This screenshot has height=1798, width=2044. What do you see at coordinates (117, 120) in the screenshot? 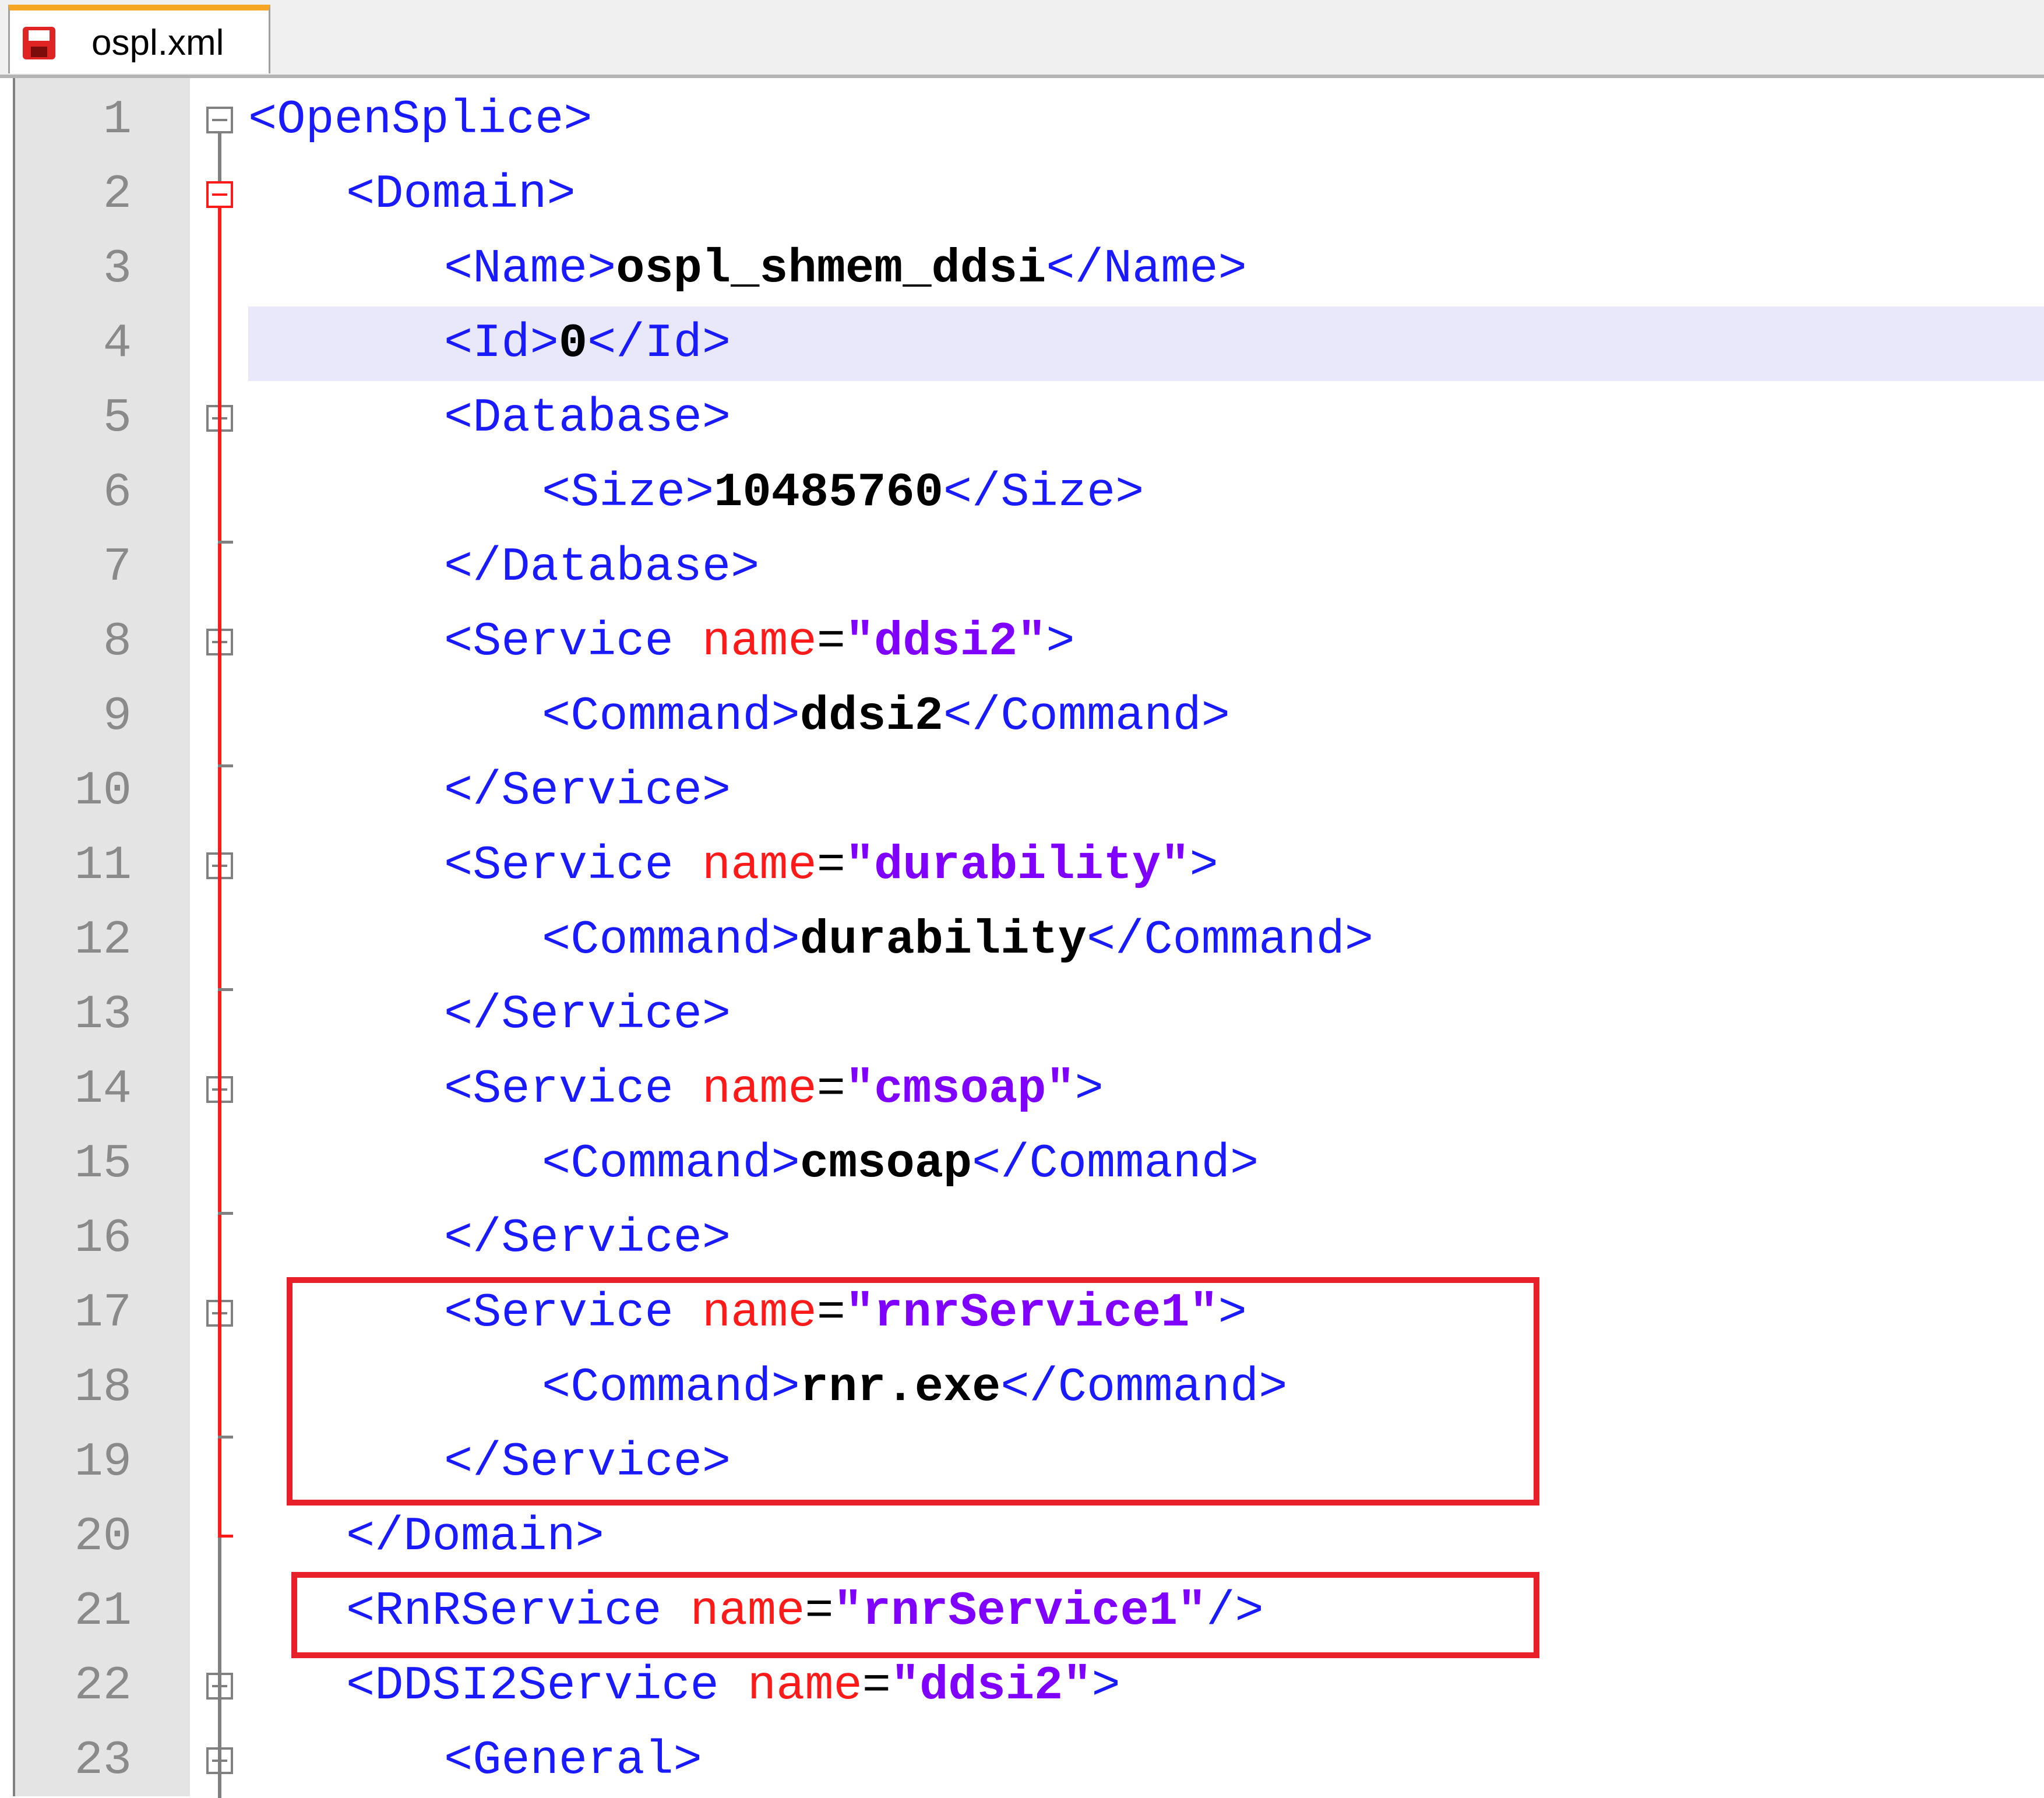
I see `line-number: 1` at bounding box center [117, 120].